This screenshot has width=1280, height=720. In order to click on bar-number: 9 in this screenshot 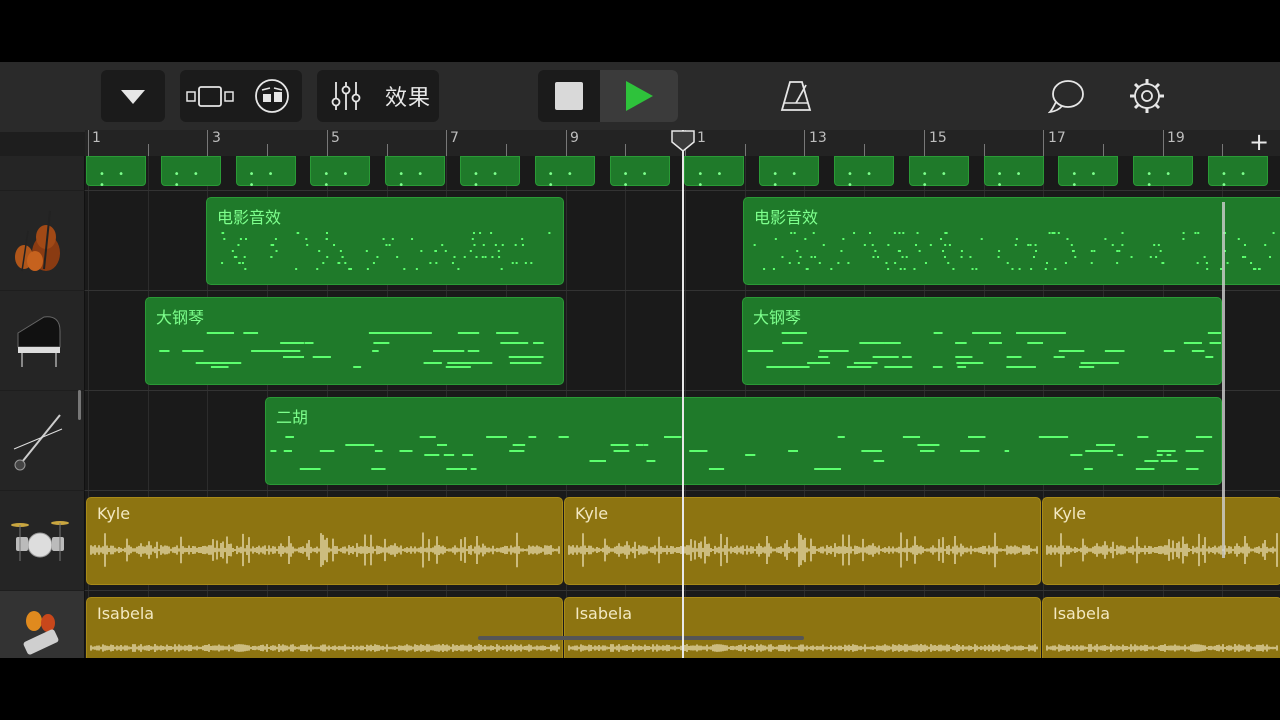, I will do `click(574, 138)`.